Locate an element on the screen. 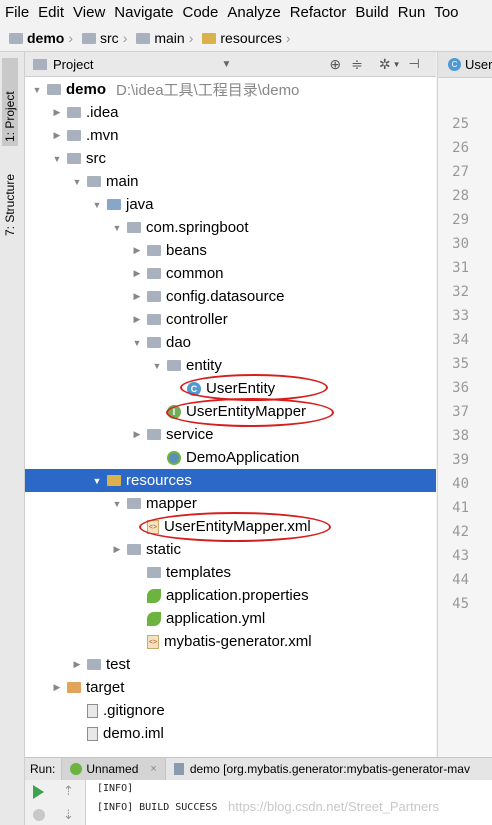 The width and height of the screenshot is (492, 825). gear-icon: ✲ is located at coordinates (385, 64).